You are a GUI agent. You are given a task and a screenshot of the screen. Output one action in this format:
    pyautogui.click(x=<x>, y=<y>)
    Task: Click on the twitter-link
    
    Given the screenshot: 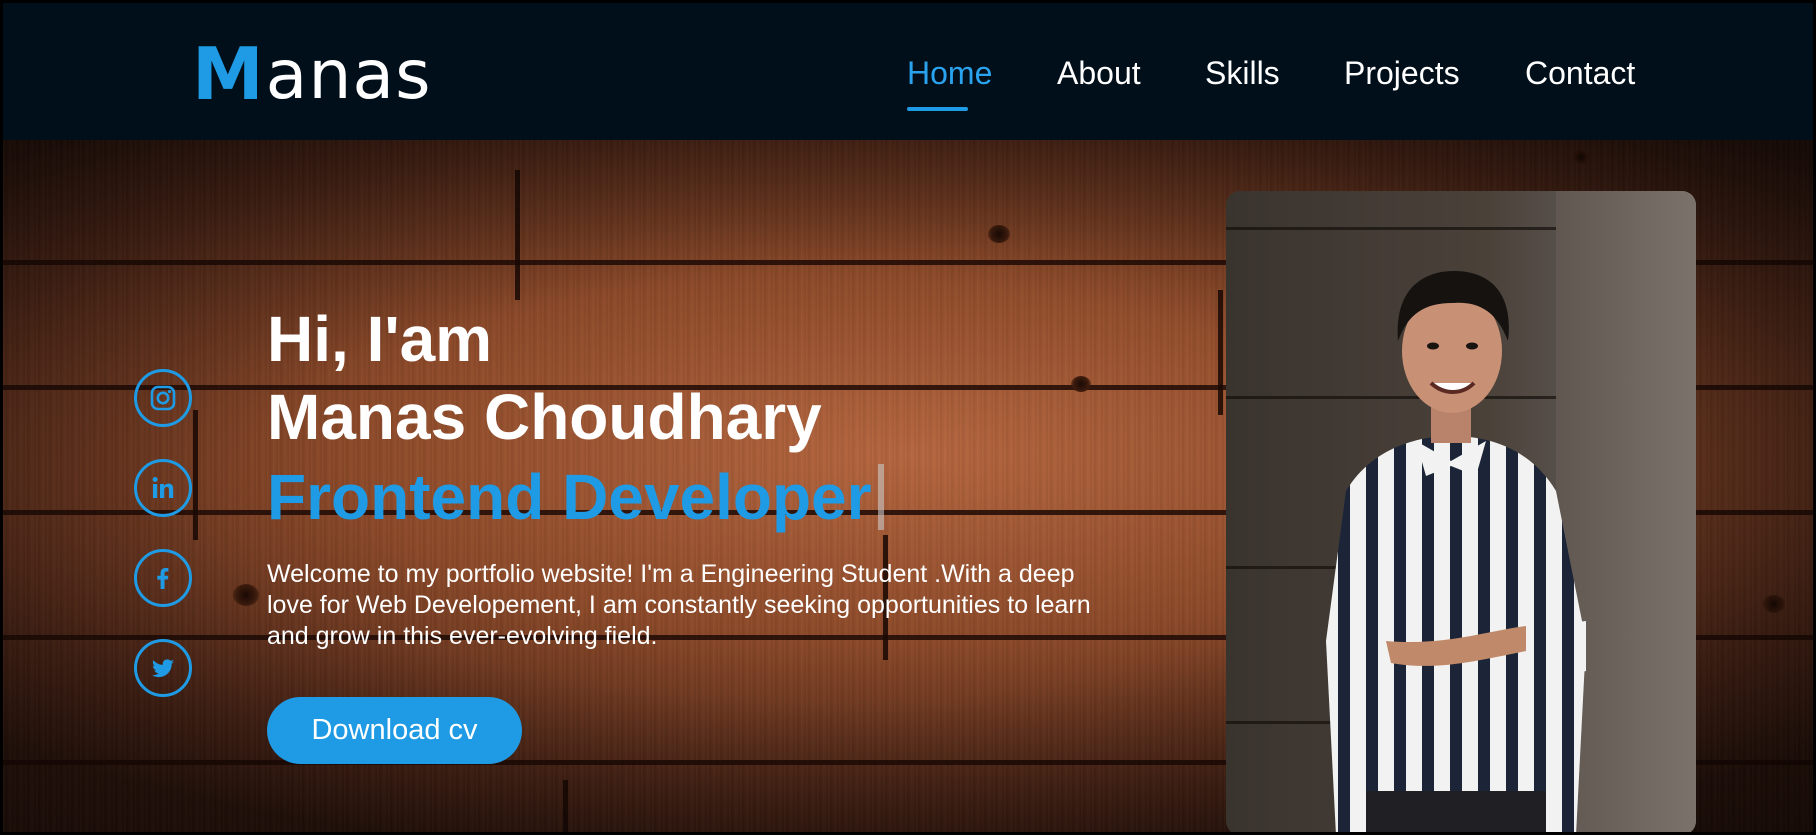 What is the action you would take?
    pyautogui.click(x=163, y=668)
    